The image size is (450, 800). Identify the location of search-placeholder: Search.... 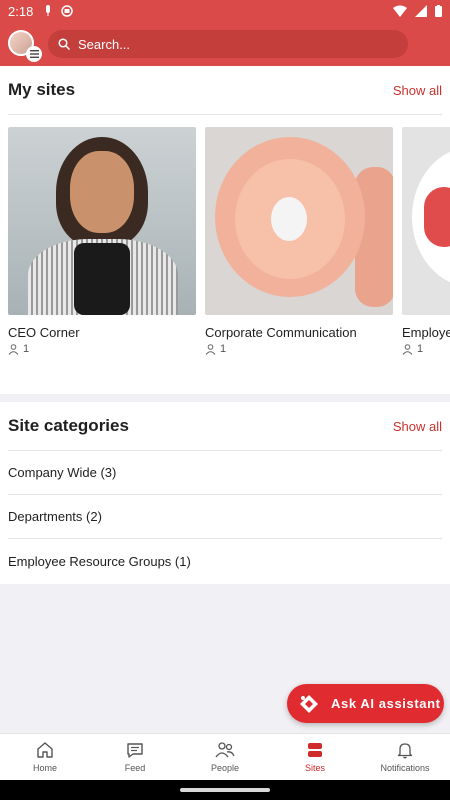
(104, 44).